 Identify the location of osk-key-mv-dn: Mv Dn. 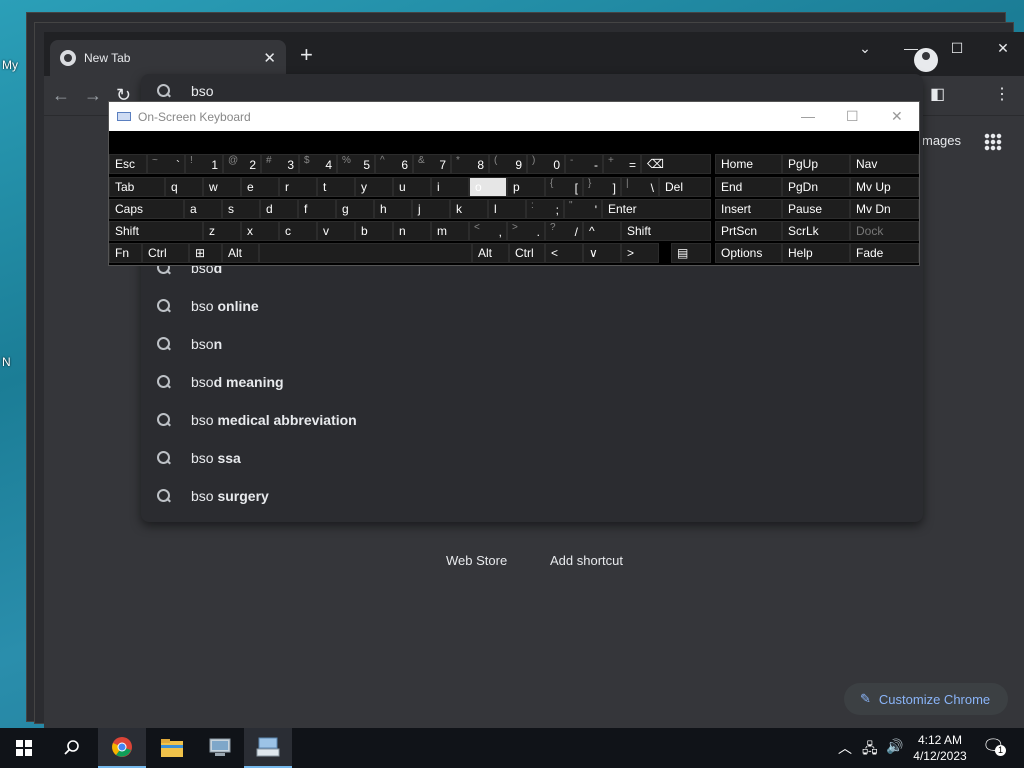
(884, 209).